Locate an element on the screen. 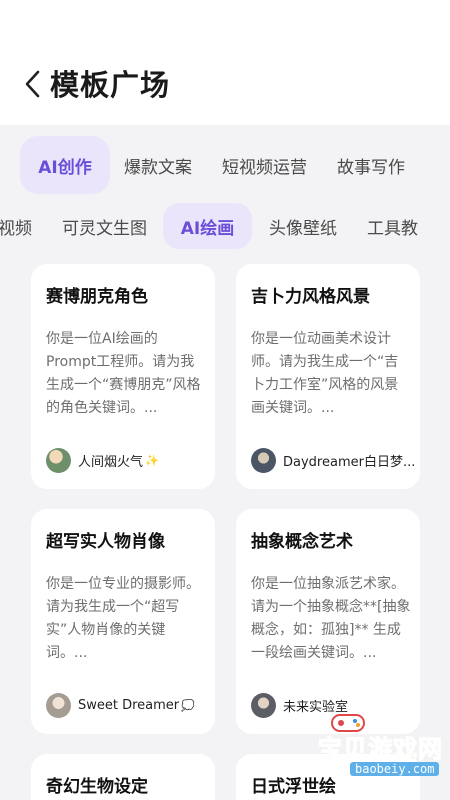  thought-bubble-icon: 💭 is located at coordinates (188, 705).